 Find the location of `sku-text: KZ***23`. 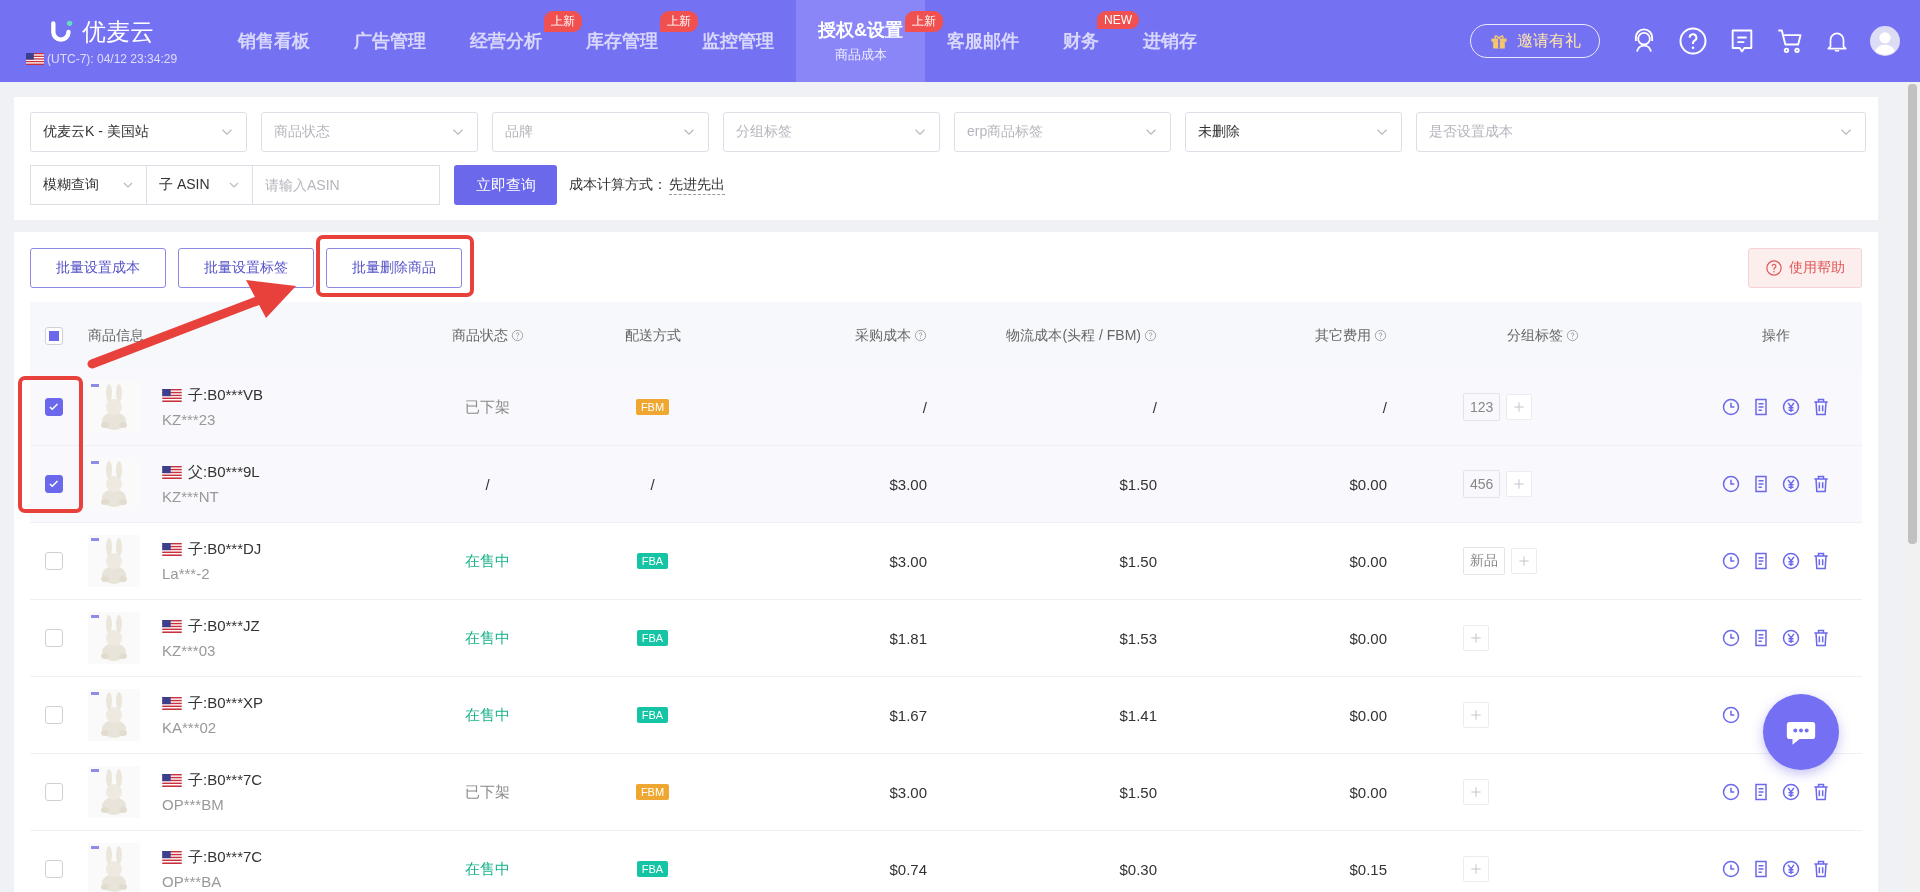

sku-text: KZ***23 is located at coordinates (189, 419).